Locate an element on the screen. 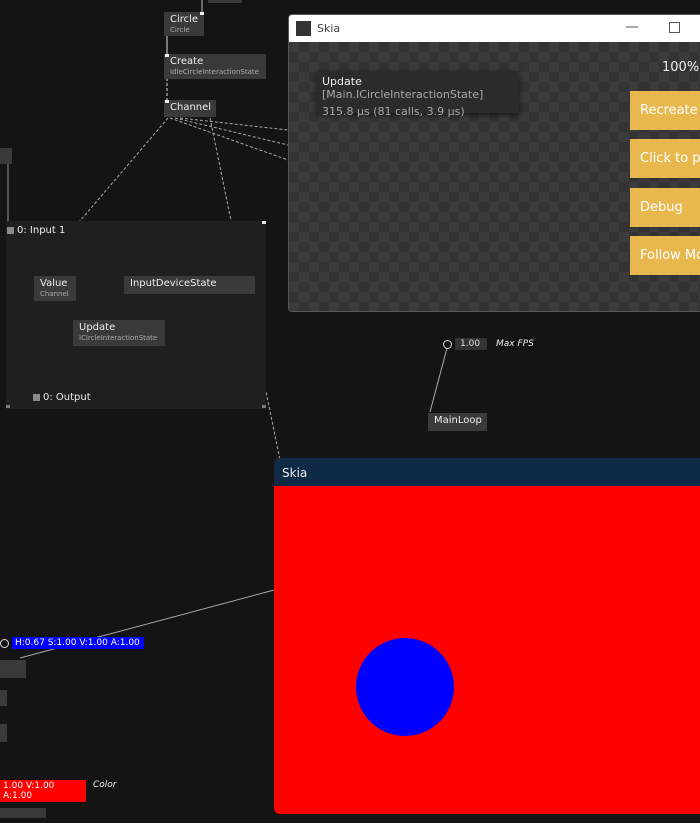 The image size is (700, 823). update-node-label: Update is located at coordinates (97, 327).